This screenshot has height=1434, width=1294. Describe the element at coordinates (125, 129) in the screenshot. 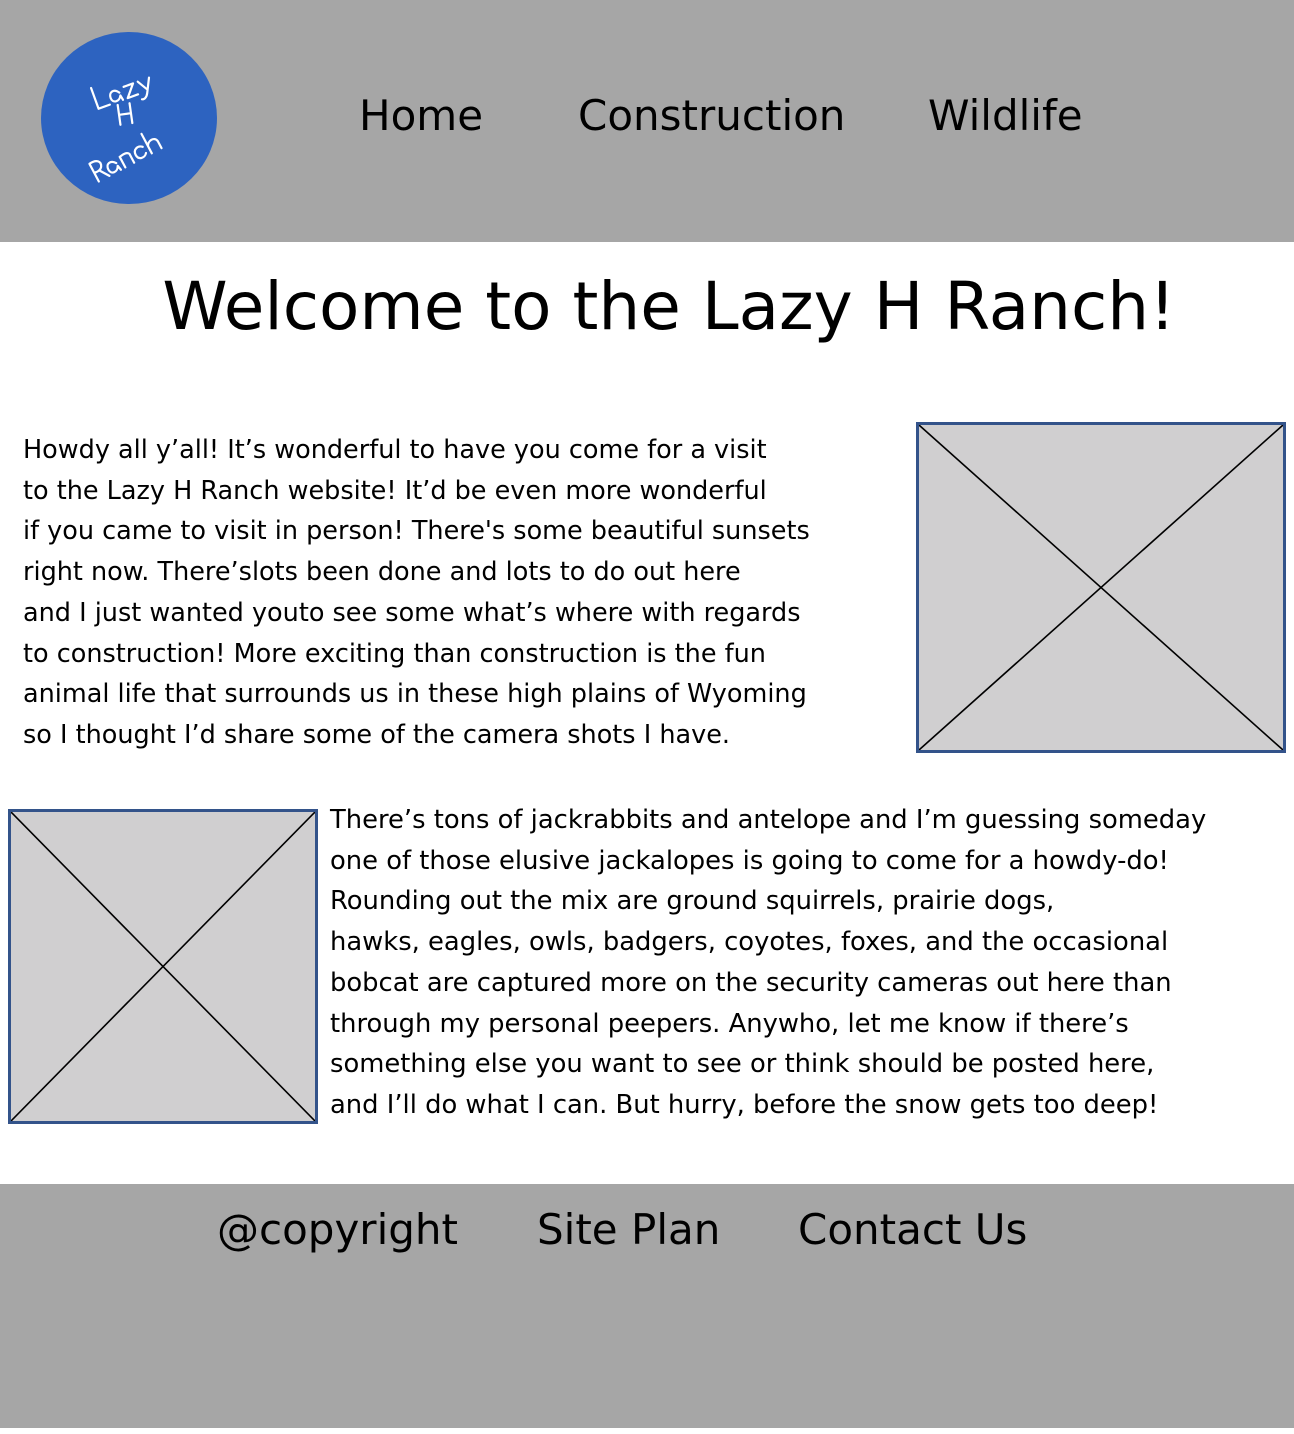

I see `logo-lettering` at that location.